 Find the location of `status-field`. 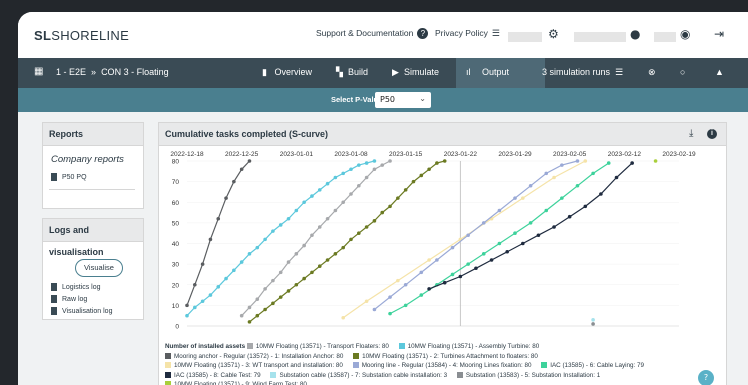

status-field is located at coordinates (665, 37).